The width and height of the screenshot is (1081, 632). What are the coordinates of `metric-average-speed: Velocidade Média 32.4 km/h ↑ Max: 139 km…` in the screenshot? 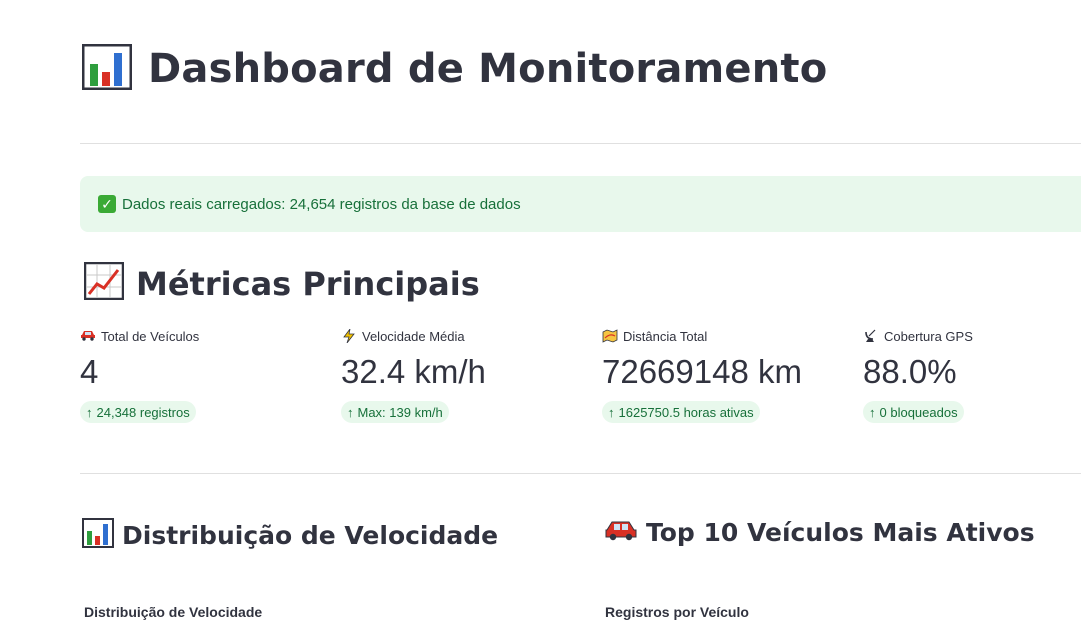 It's located at (461, 375).